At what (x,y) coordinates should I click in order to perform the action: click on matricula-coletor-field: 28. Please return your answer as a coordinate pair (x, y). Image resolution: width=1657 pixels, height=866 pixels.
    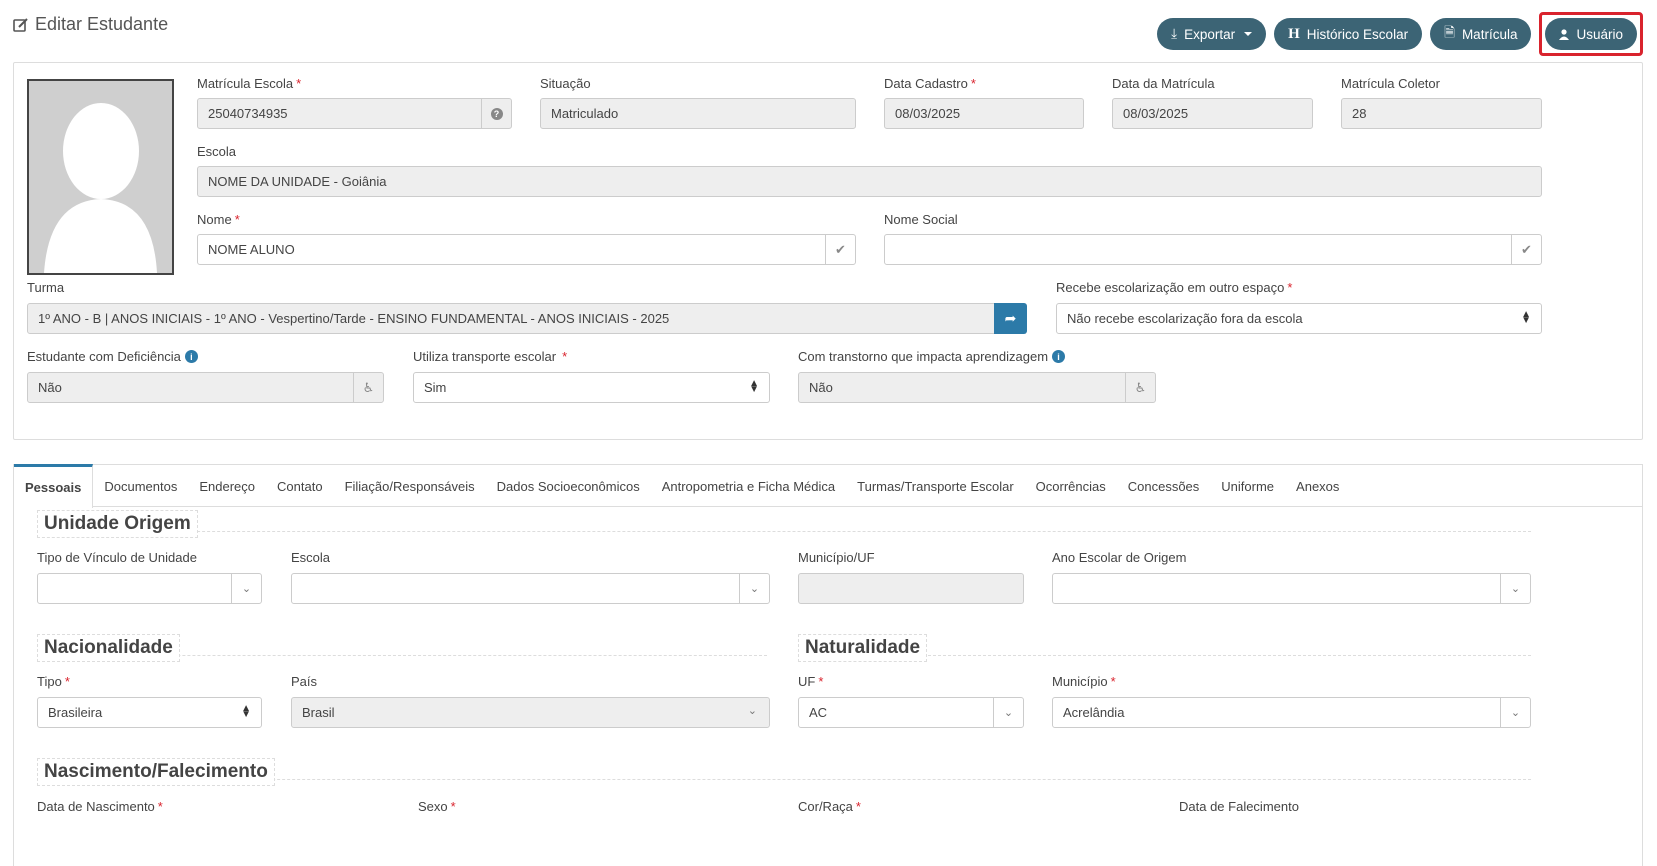
    Looking at the image, I should click on (1441, 113).